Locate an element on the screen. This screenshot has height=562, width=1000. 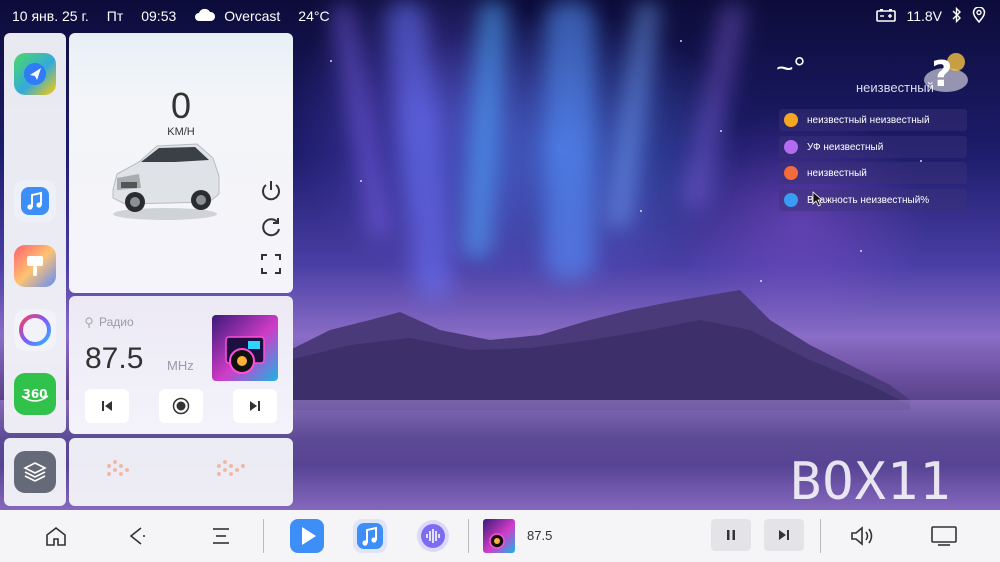
location-icon is located at coordinates (979, 15).